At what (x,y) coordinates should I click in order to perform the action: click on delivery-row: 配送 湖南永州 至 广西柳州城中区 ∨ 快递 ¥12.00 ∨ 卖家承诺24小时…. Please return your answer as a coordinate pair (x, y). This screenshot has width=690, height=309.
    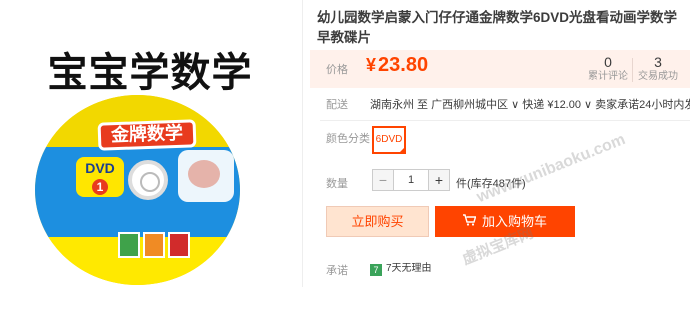
    Looking at the image, I should click on (500, 103).